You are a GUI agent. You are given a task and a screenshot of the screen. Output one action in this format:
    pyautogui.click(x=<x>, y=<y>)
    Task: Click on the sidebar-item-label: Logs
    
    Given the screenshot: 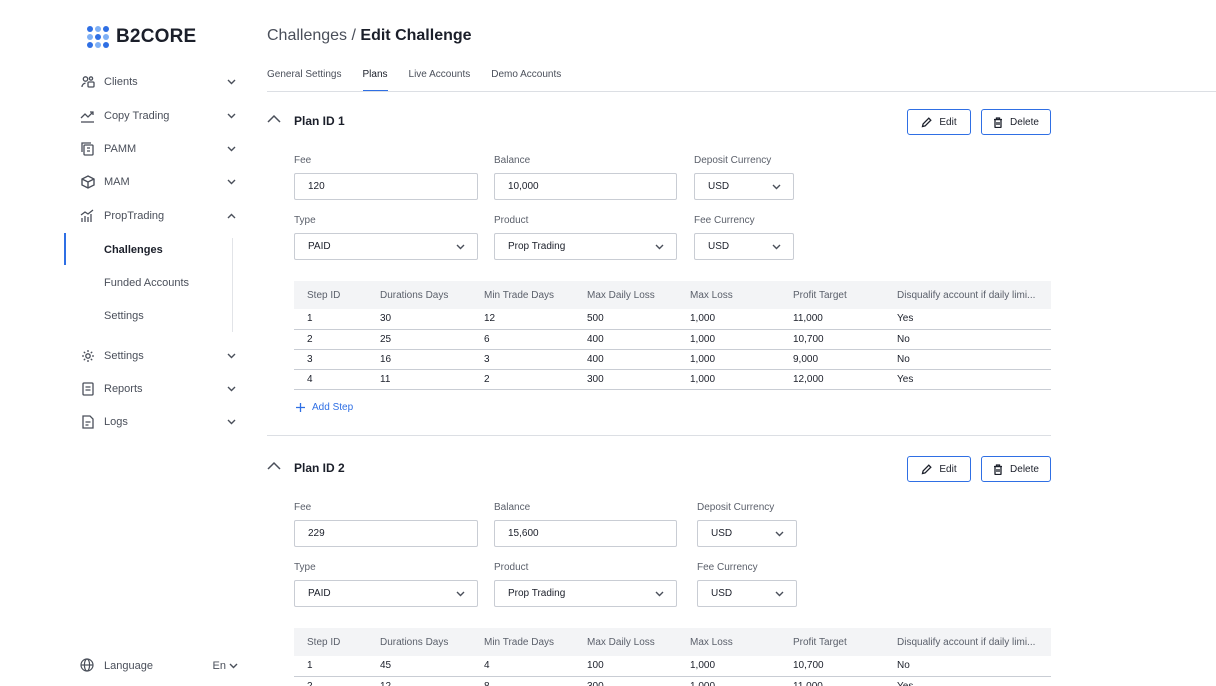 What is the action you would take?
    pyautogui.click(x=116, y=422)
    